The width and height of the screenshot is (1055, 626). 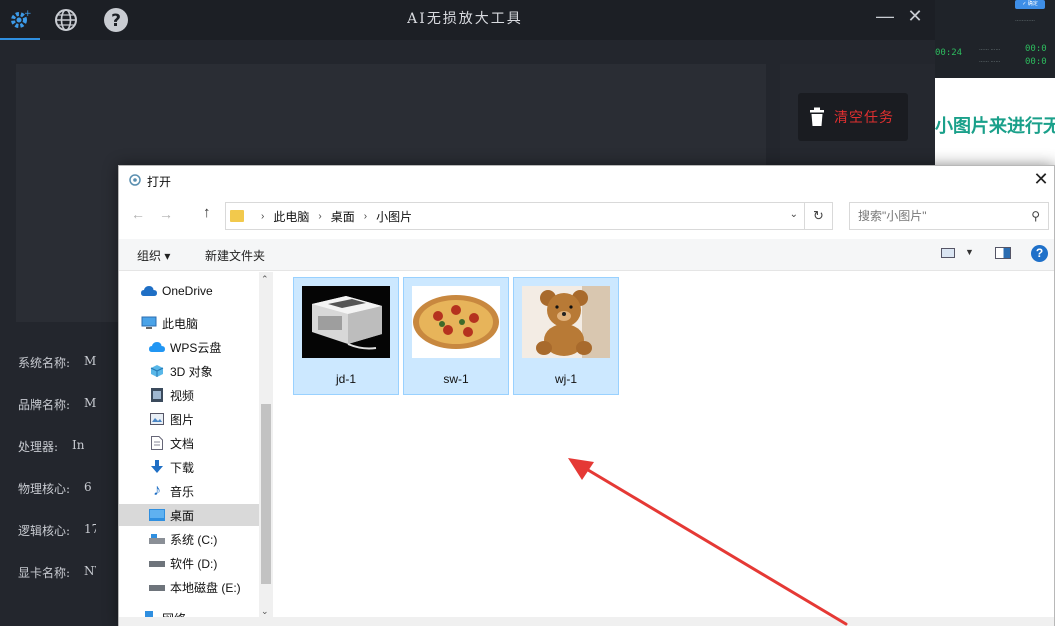 I want to click on info-value: 6, so click(x=88, y=487).